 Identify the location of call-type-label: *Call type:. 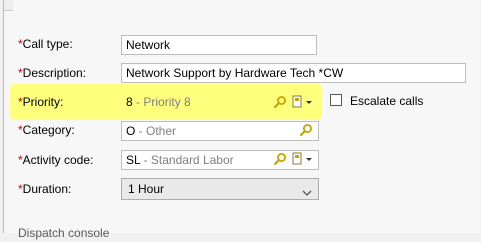
(45, 44).